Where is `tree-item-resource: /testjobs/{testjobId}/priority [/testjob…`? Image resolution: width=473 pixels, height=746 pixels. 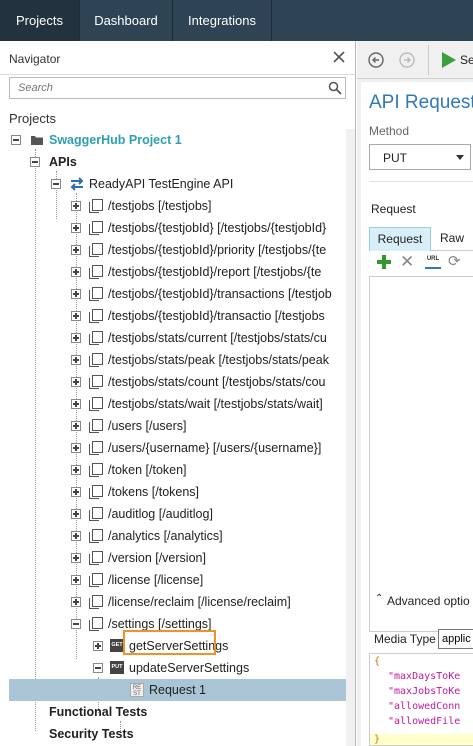 tree-item-resource: /testjobs/{testjobId}/priority [/testjob… is located at coordinates (173, 250).